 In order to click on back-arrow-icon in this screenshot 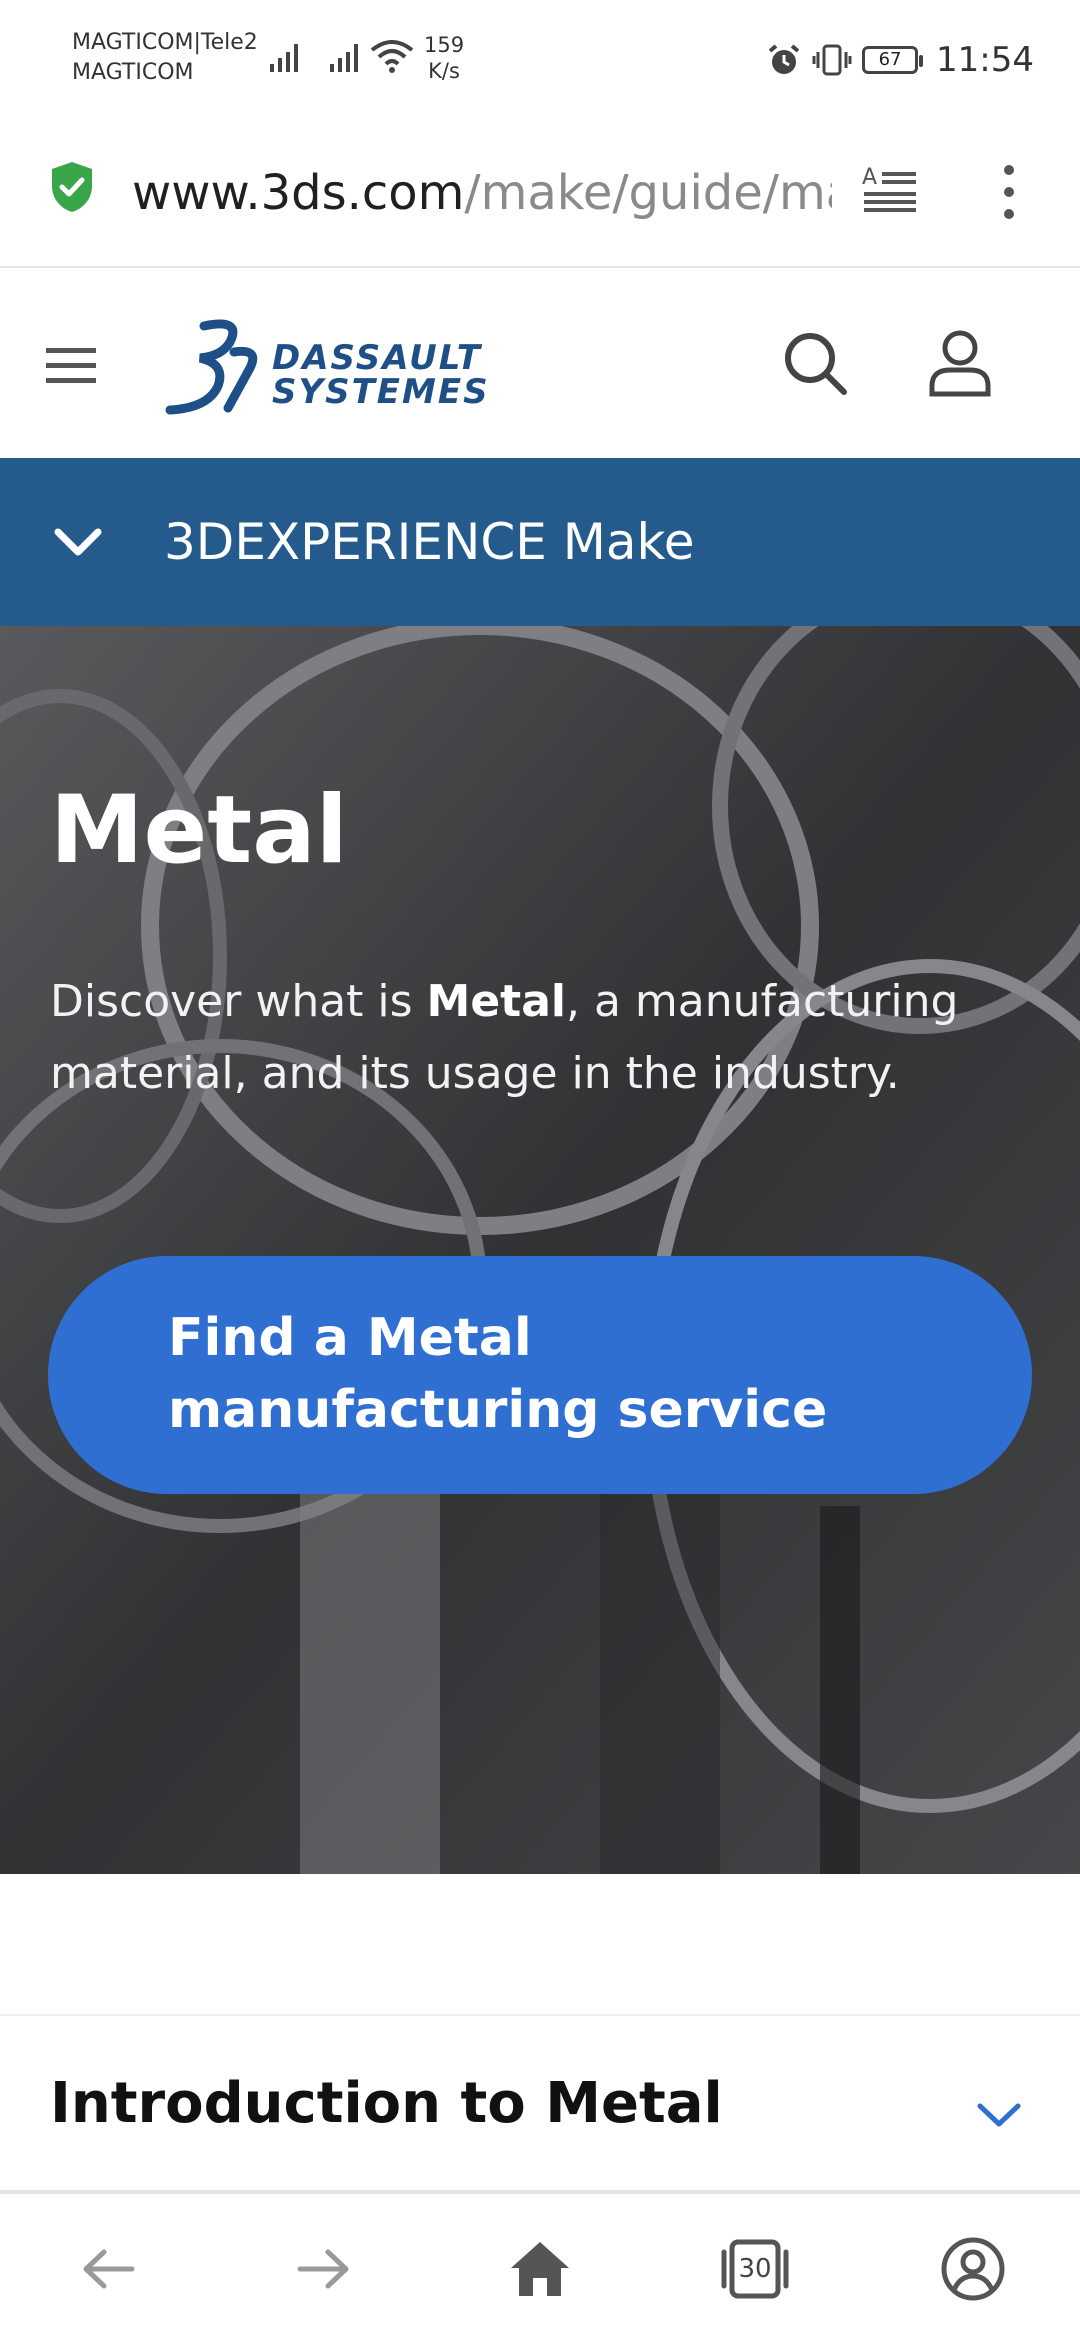, I will do `click(109, 2269)`.